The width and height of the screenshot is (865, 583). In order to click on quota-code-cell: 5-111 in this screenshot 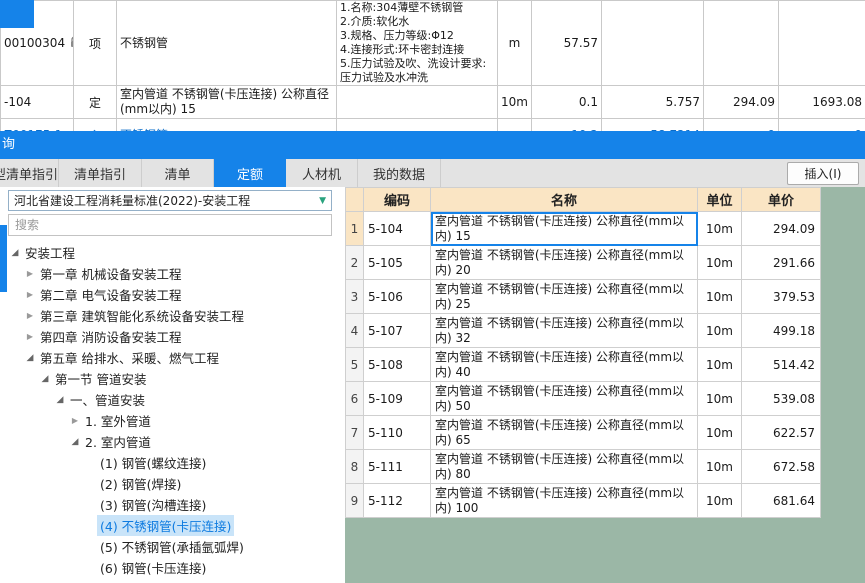, I will do `click(397, 466)`.